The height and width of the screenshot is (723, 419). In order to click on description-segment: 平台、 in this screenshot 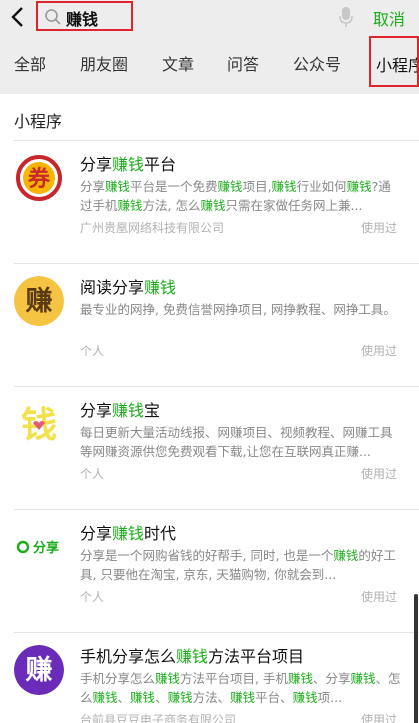, I will do `click(274, 697)`.